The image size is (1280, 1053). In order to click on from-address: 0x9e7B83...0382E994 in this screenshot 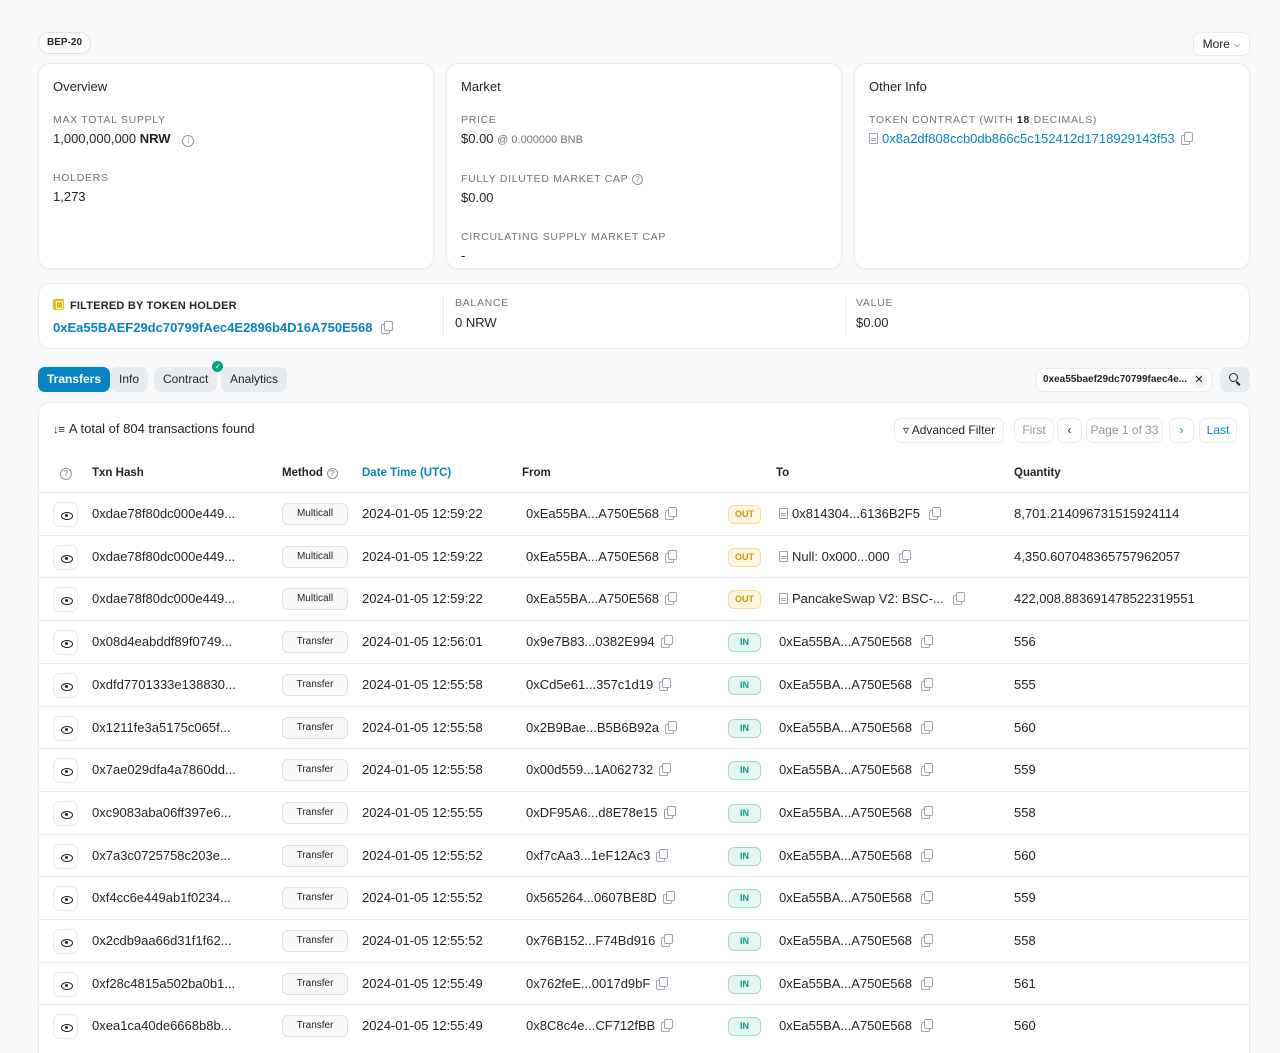, I will do `click(599, 641)`.